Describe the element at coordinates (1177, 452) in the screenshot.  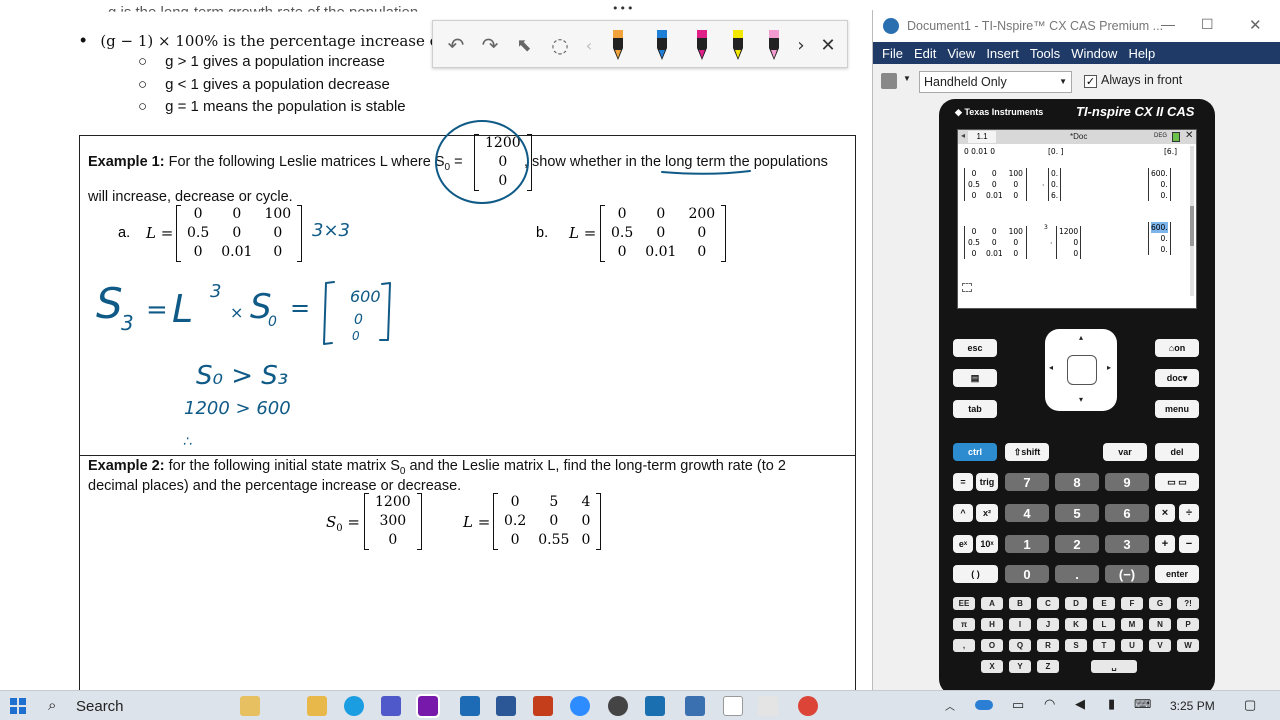
I see `del-key: del` at that location.